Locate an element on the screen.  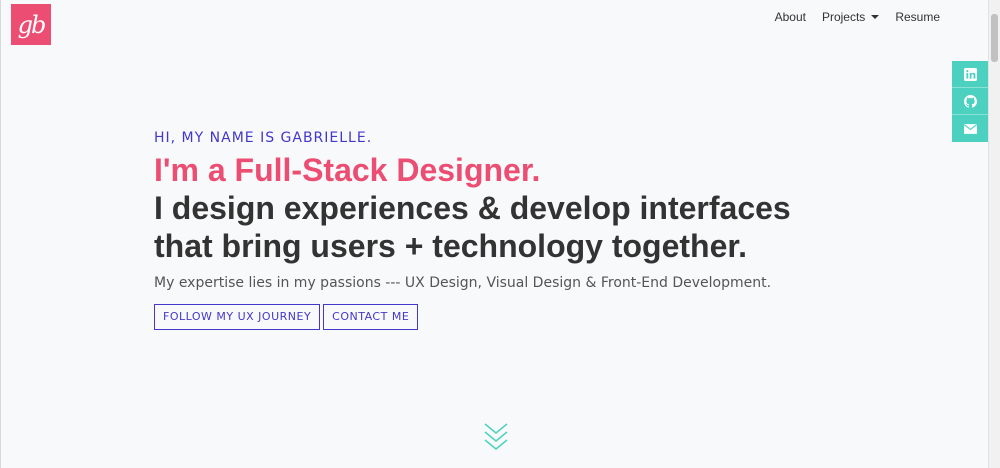
top-nav: About Projects Resume is located at coordinates (857, 17).